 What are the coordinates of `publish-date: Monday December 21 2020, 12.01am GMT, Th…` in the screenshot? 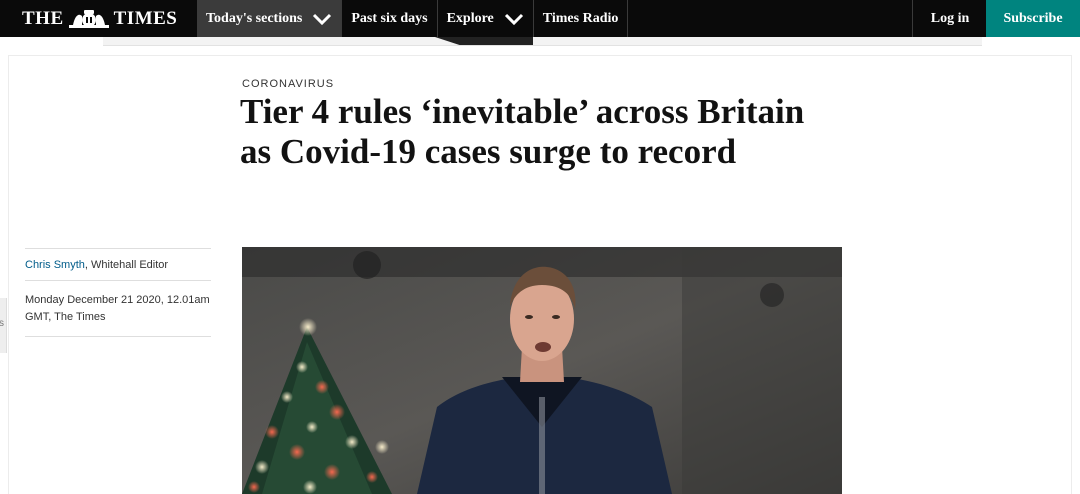 It's located at (117, 308).